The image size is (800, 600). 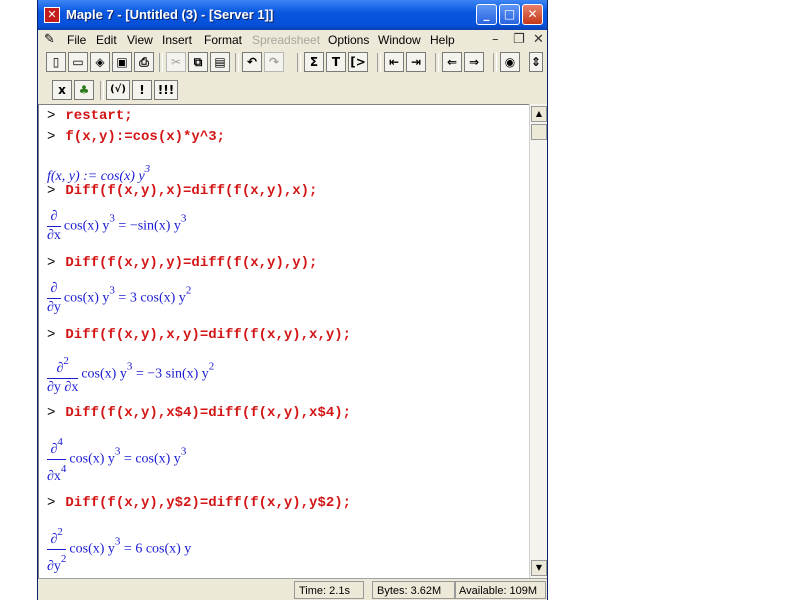 What do you see at coordinates (57, 446) in the screenshot?
I see `numerator: ∂4` at bounding box center [57, 446].